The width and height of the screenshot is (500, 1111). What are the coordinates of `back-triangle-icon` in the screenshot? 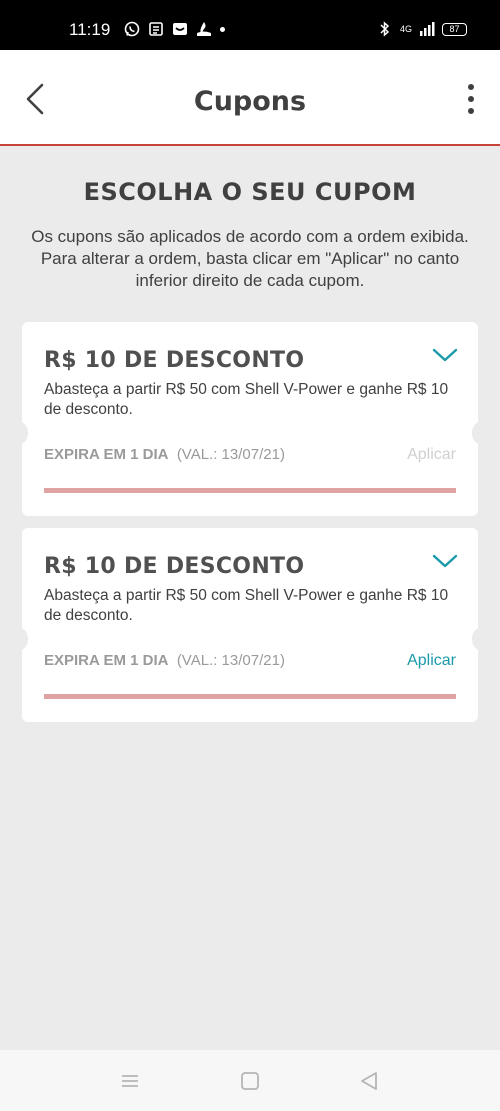 It's located at (369, 1081).